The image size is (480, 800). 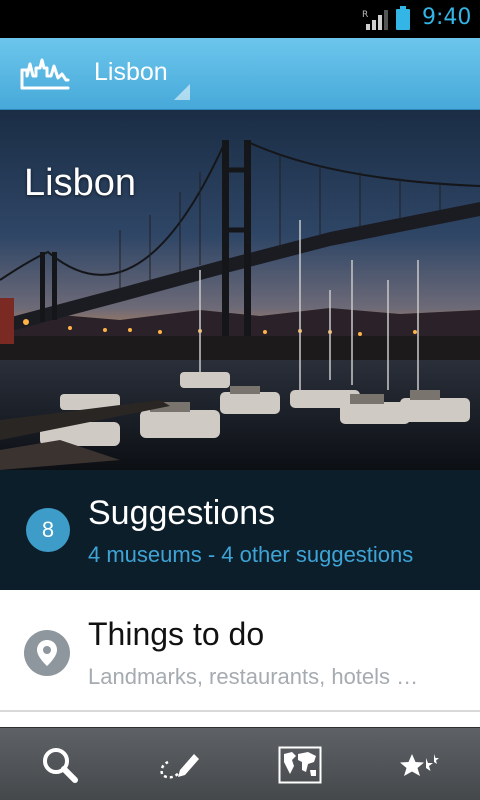 I want to click on suggestions-count-badge: 8, so click(x=48, y=530).